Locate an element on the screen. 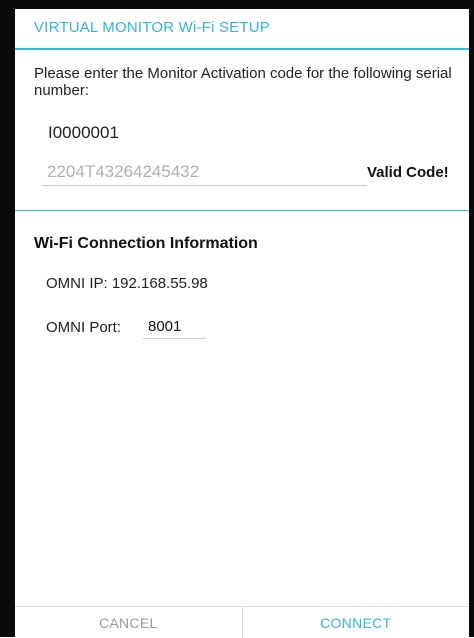 The width and height of the screenshot is (474, 638). omni-port-label: OMNI Port: is located at coordinates (84, 327).